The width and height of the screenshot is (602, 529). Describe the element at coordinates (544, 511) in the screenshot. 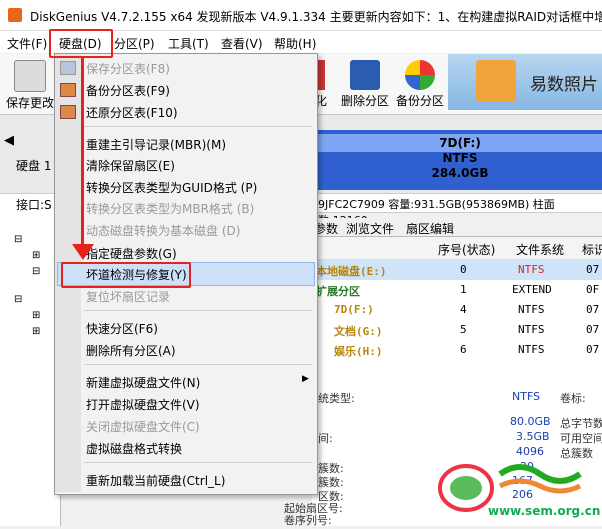

I see `watermark-url: www.sem.org.cn` at that location.